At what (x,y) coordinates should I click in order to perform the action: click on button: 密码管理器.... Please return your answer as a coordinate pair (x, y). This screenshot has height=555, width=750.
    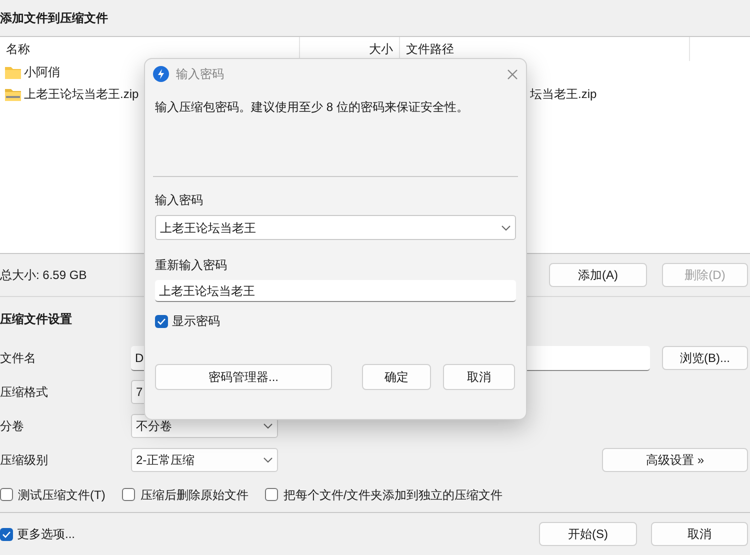
    Looking at the image, I should click on (243, 377).